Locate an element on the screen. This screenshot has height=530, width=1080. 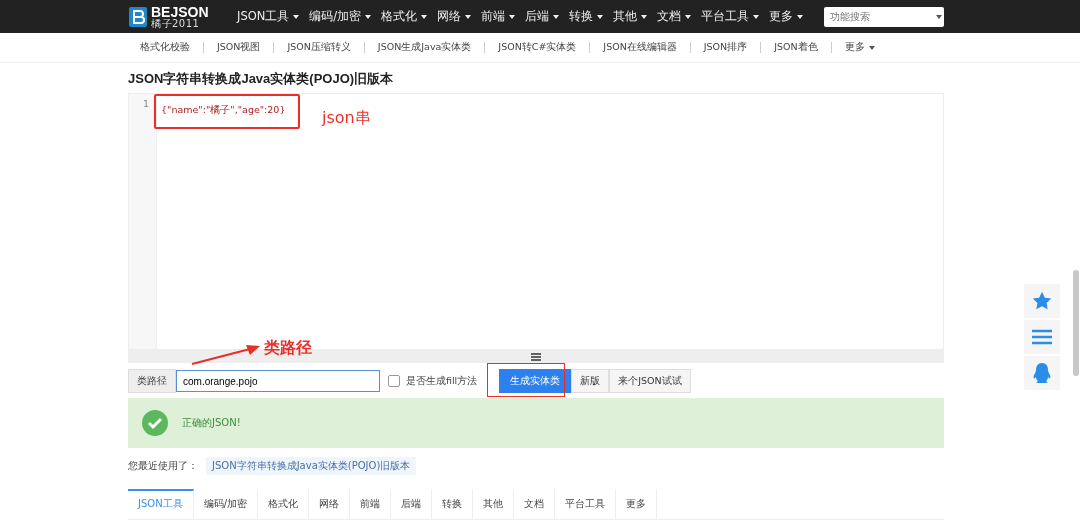
code-line: {"name":"橘子","age":20} is located at coordinates (223, 109).